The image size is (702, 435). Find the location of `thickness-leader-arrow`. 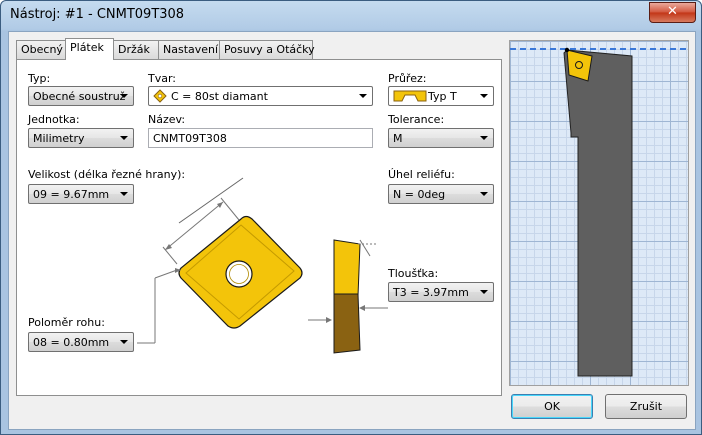

thickness-leader-arrow is located at coordinates (373, 308).